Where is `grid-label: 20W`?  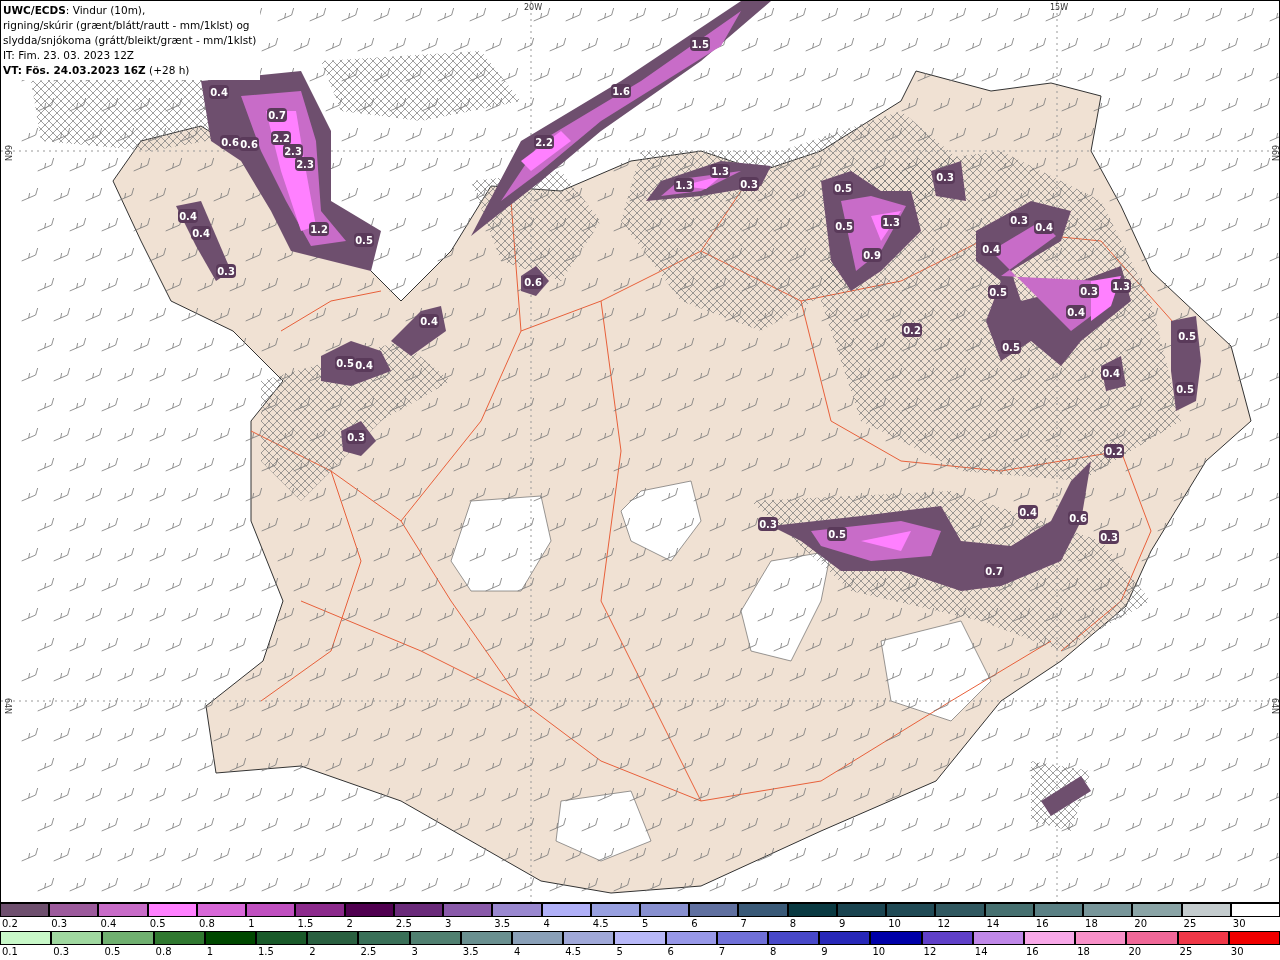
grid-label: 20W is located at coordinates (533, 7).